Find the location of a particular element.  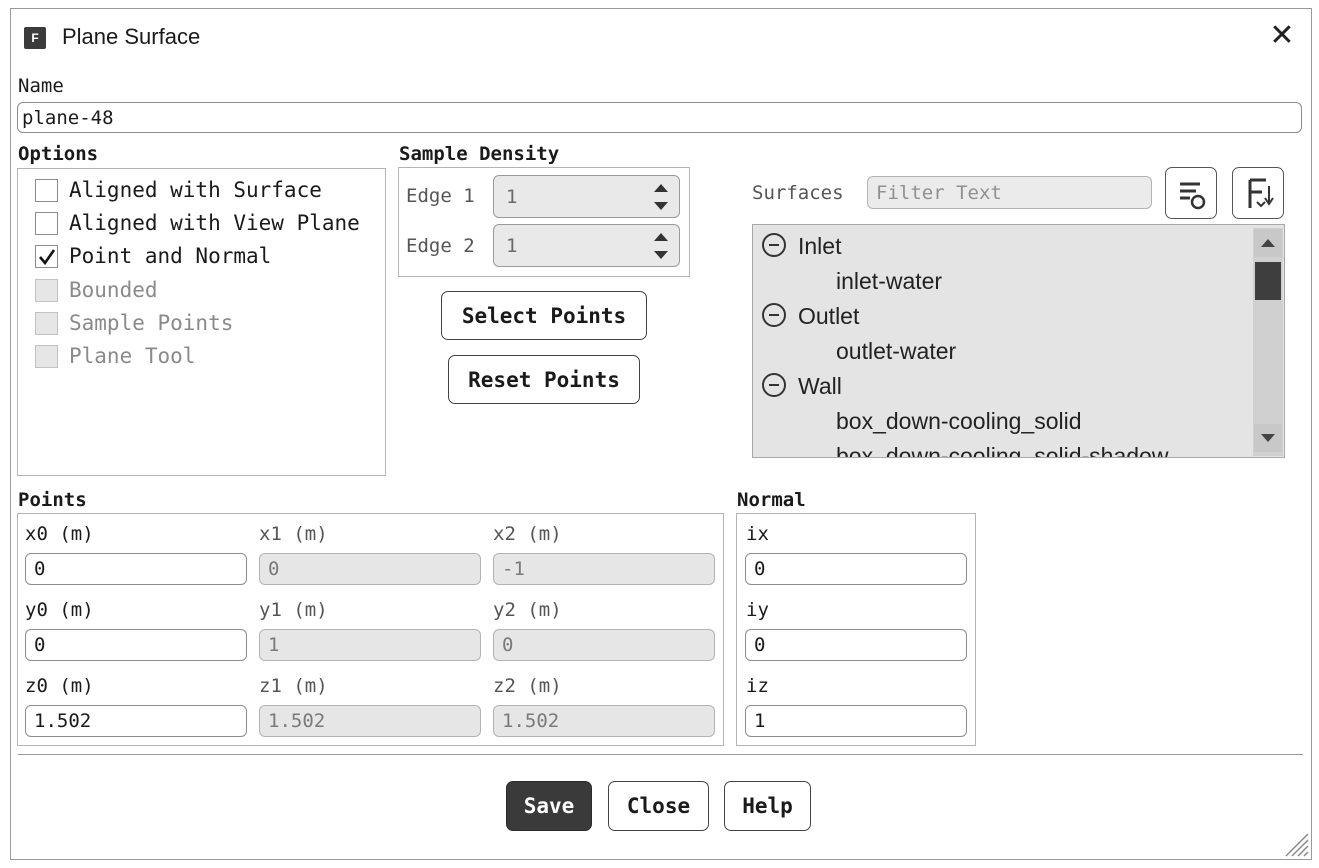

x0-label: x0 (m) is located at coordinates (59, 534).